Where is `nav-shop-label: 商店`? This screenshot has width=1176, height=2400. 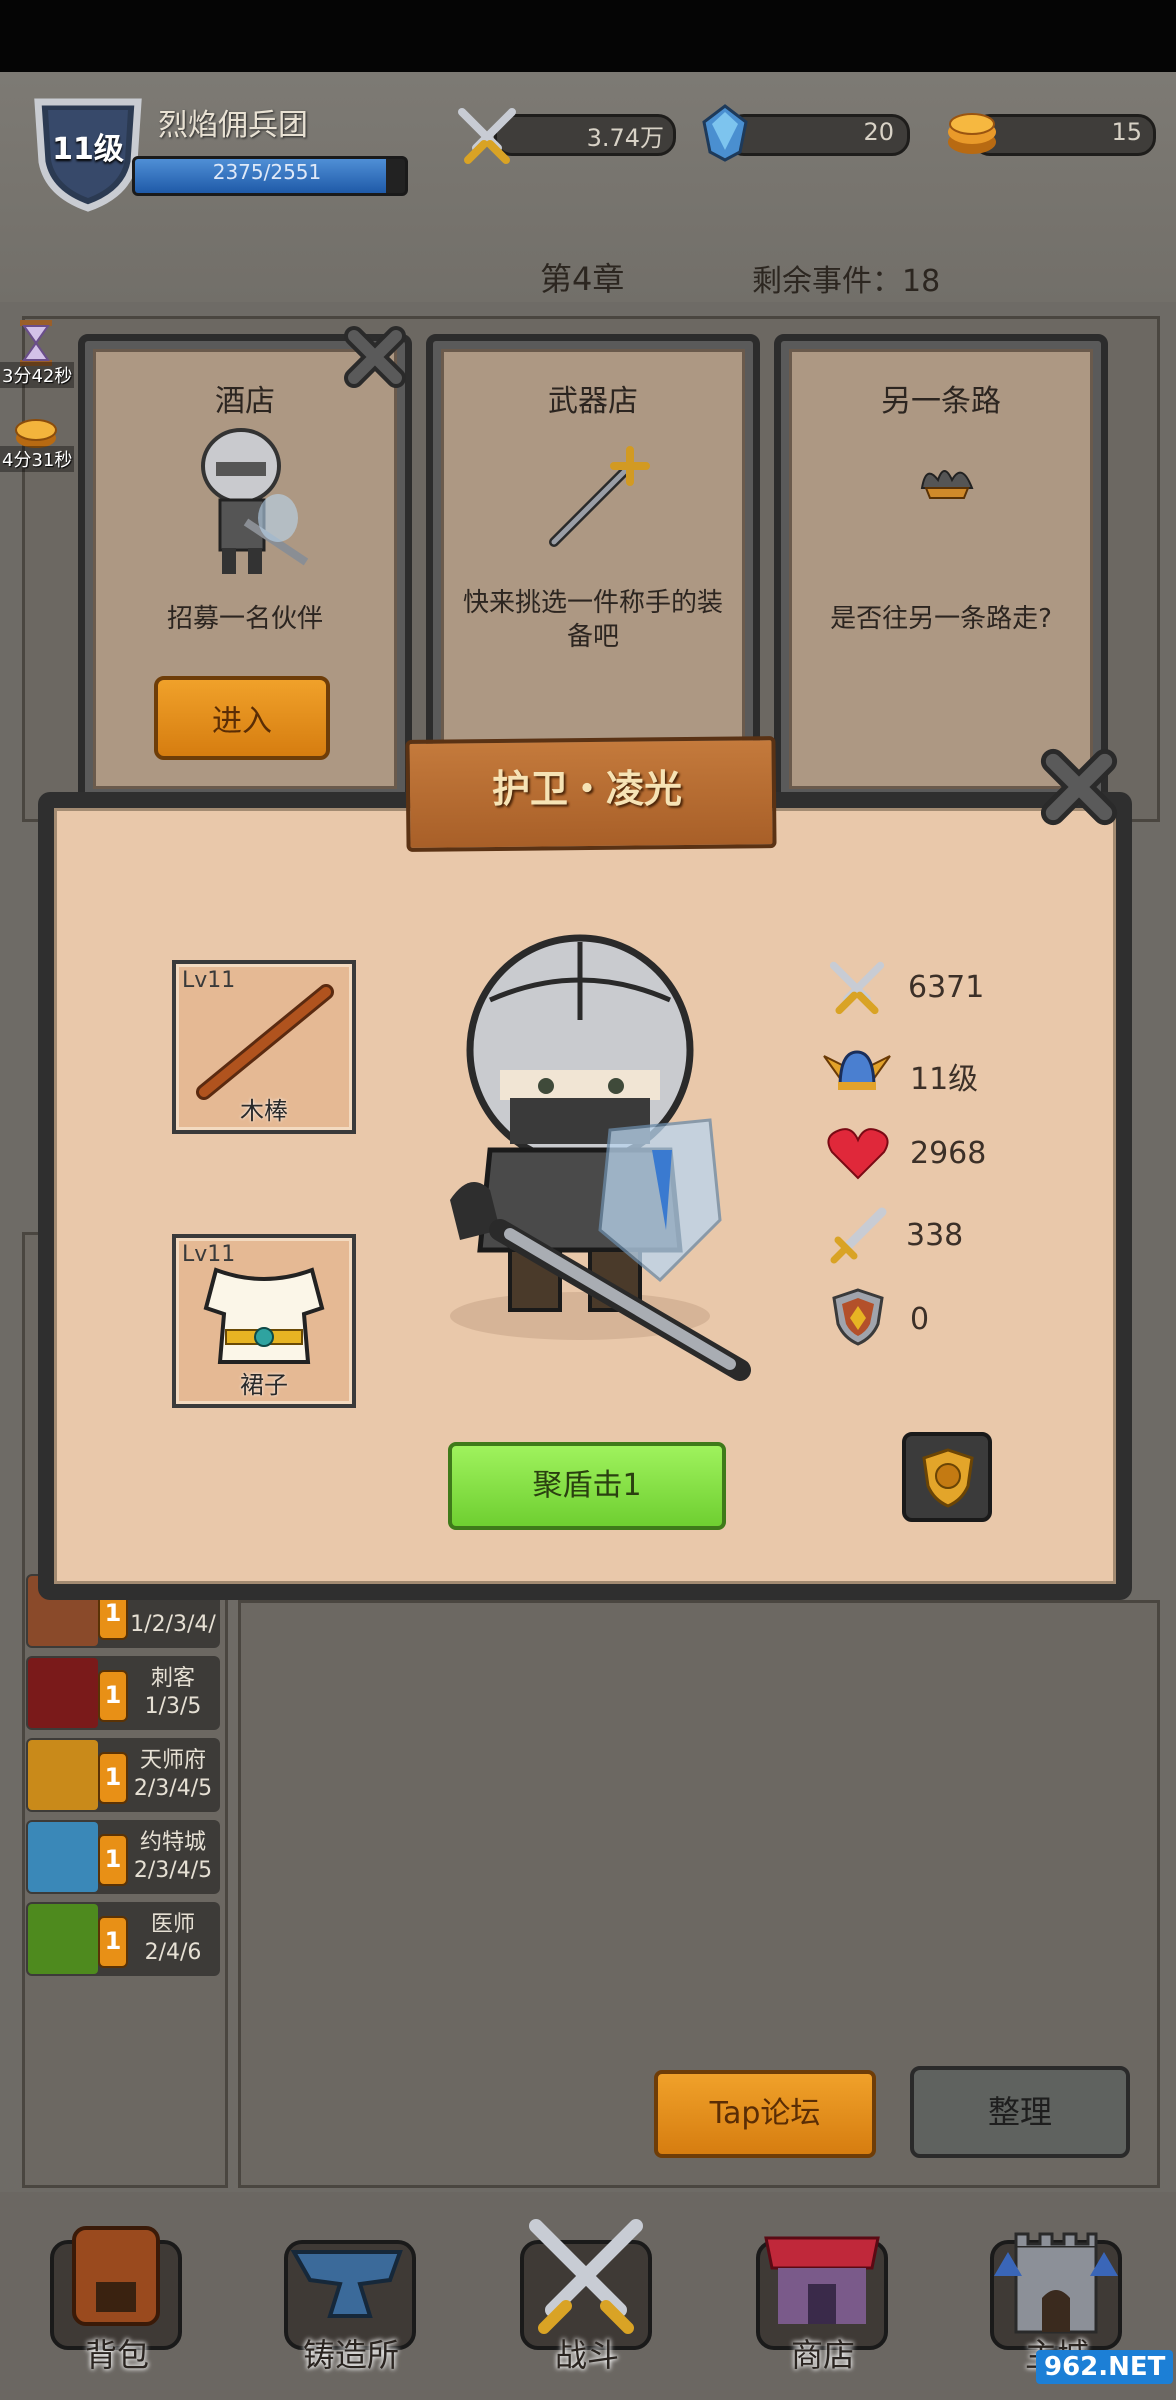 nav-shop-label: 商店 is located at coordinates (822, 2355).